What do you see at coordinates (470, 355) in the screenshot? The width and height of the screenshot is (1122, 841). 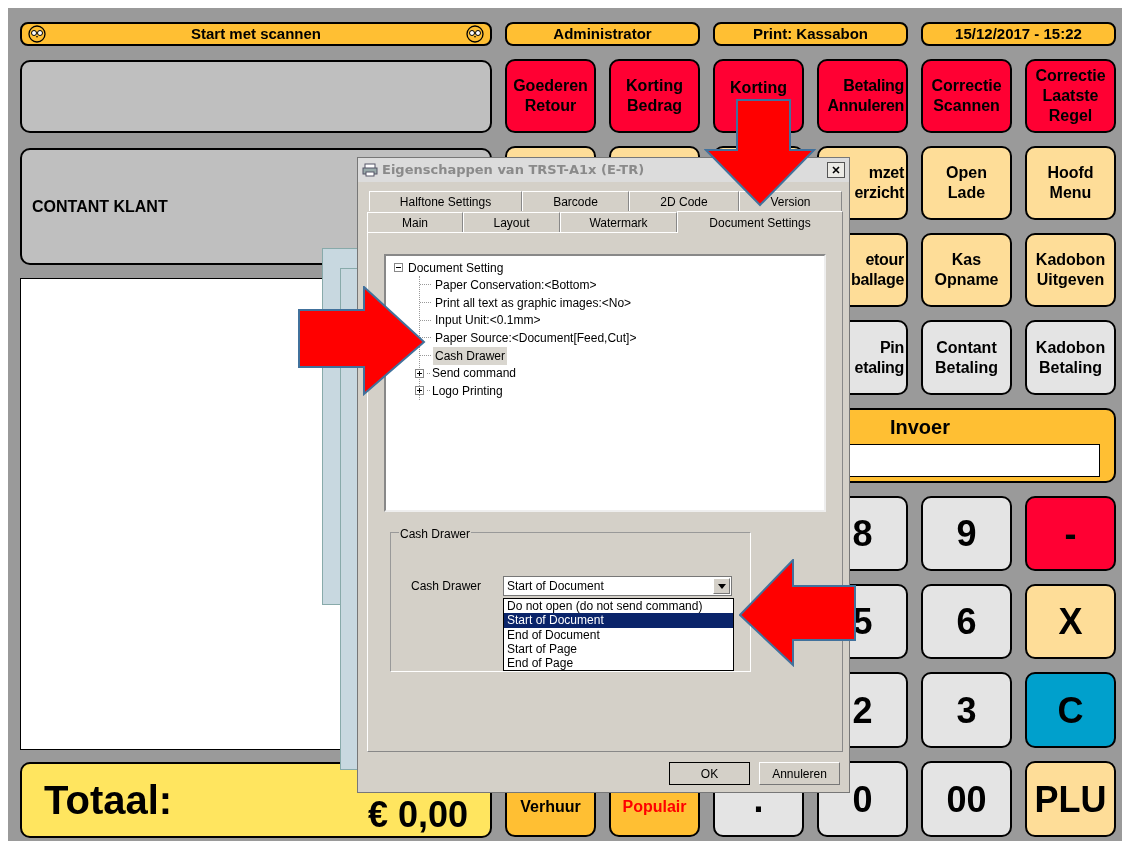 I see `tree-item: Cash Drawer` at bounding box center [470, 355].